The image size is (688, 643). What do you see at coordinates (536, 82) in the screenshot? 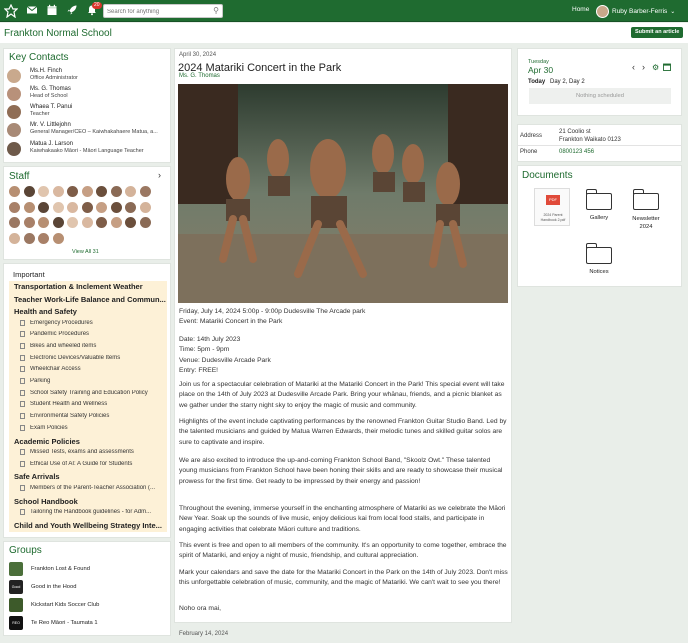
I see `today-label: Today` at bounding box center [536, 82].